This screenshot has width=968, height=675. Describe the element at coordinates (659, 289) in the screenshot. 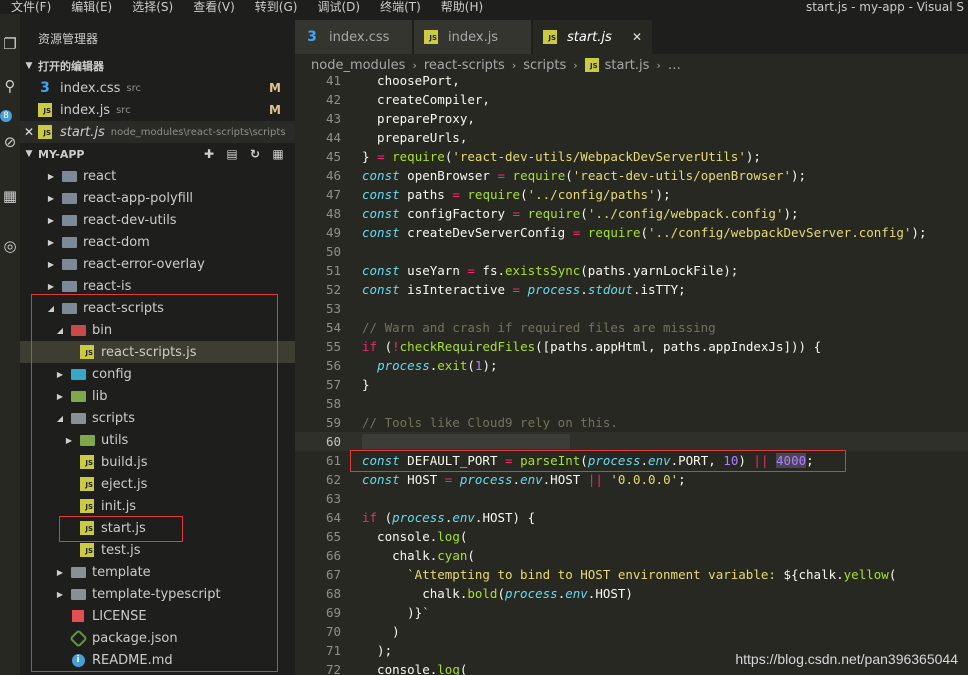

I see `code-token: .isTTY;` at that location.